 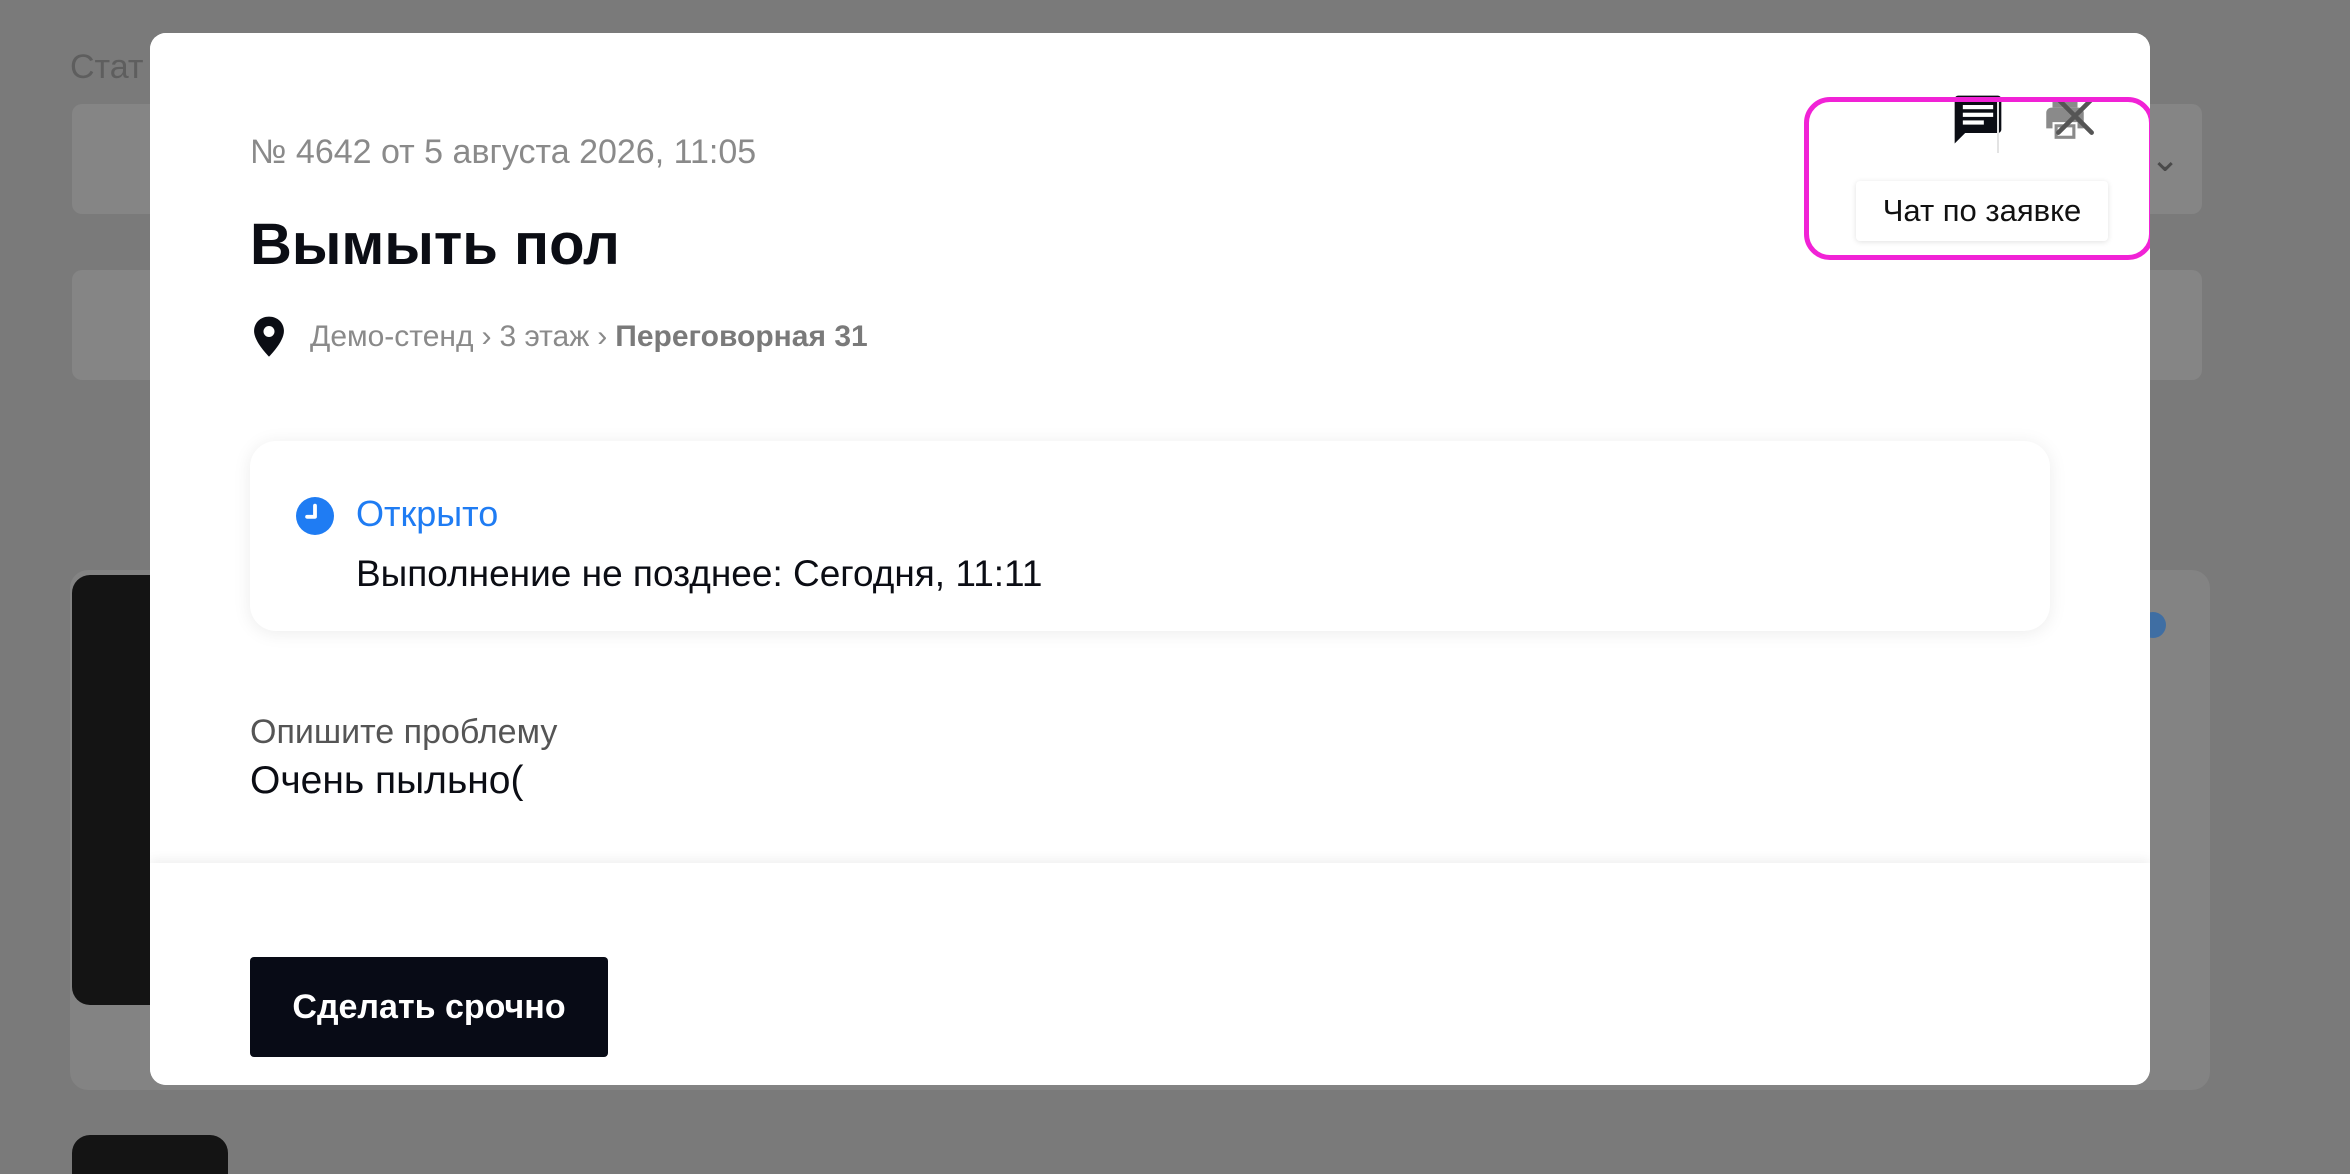 I want to click on location-floor: 3 этаж, so click(x=544, y=336).